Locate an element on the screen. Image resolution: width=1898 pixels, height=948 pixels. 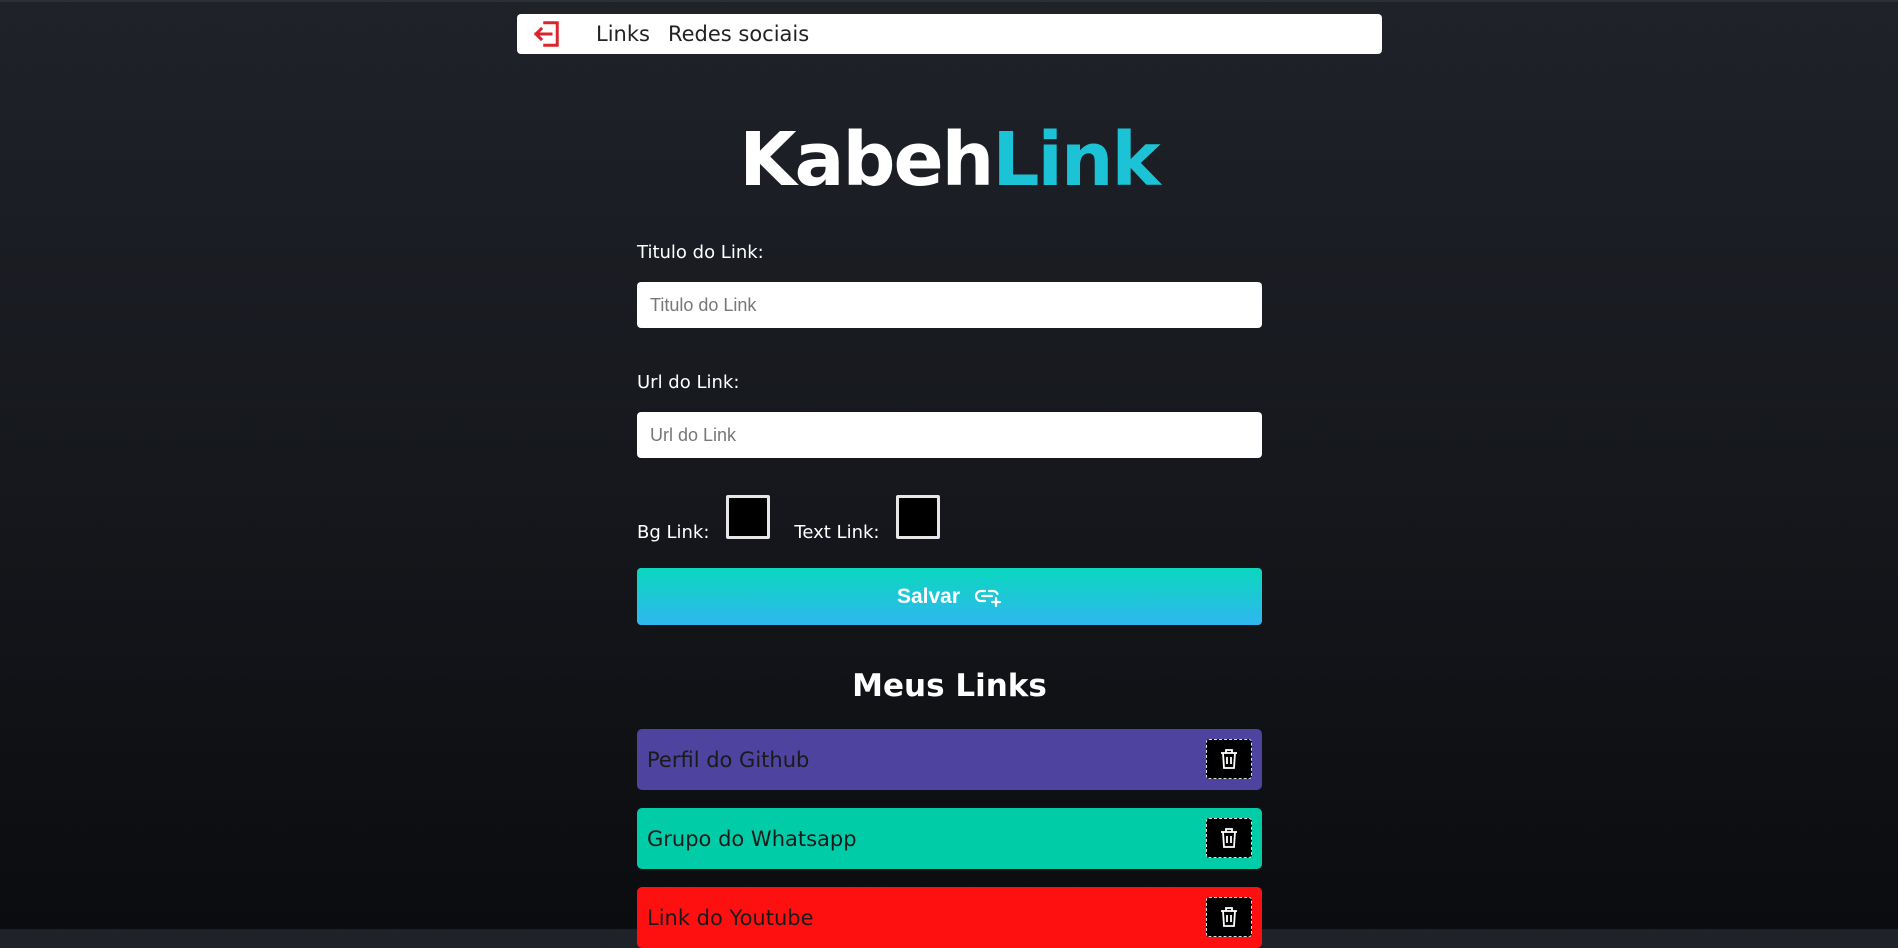
text-color-label: Text Link: is located at coordinates (837, 532).